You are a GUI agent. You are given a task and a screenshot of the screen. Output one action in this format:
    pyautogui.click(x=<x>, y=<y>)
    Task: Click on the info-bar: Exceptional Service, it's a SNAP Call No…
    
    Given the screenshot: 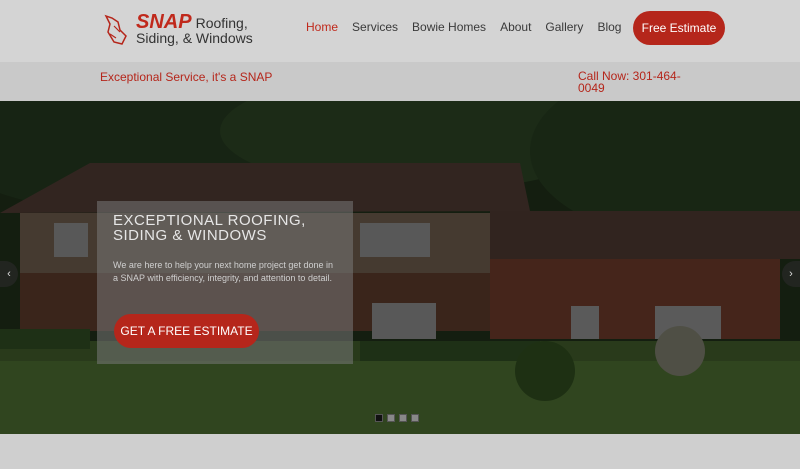 What is the action you would take?
    pyautogui.click(x=400, y=81)
    